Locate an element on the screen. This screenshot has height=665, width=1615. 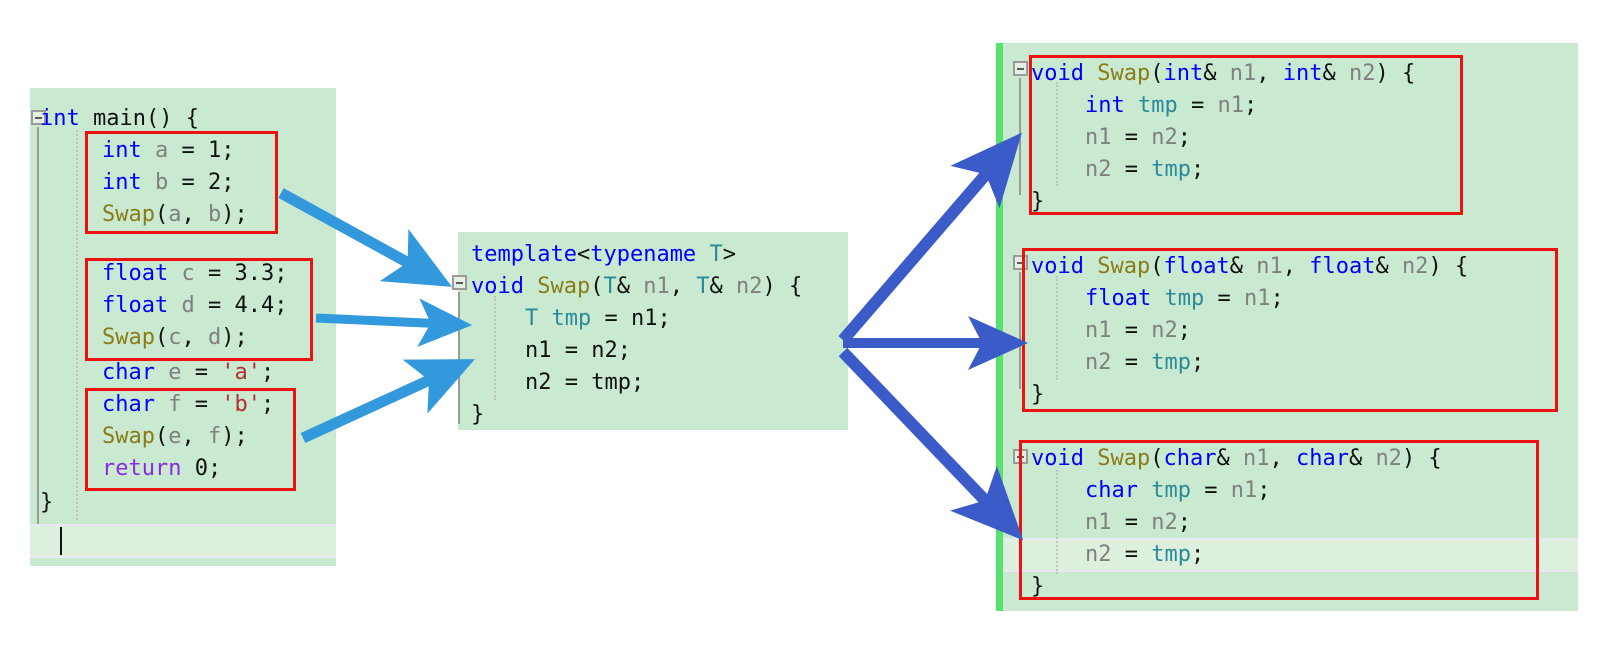
code-line: float d = 4.4; is located at coordinates (194, 306).